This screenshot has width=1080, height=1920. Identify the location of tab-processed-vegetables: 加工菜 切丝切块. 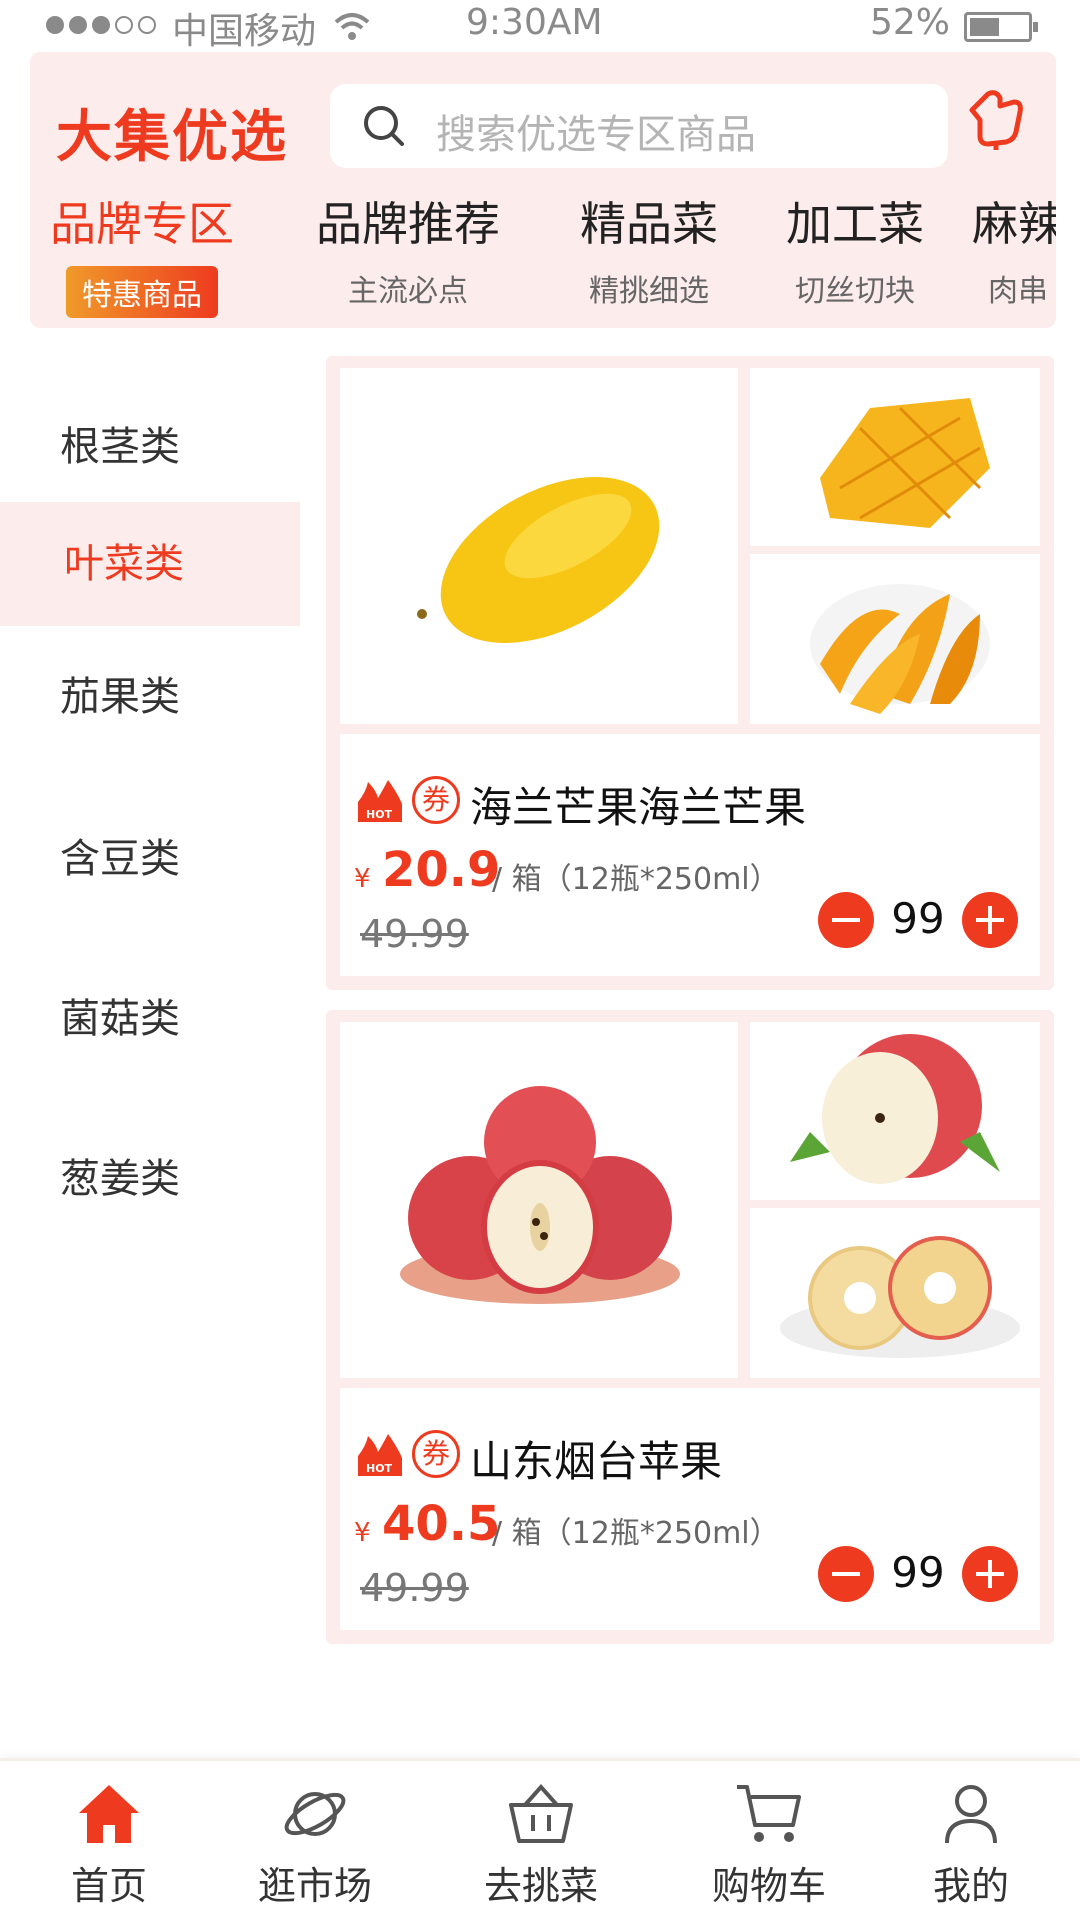
(855, 249).